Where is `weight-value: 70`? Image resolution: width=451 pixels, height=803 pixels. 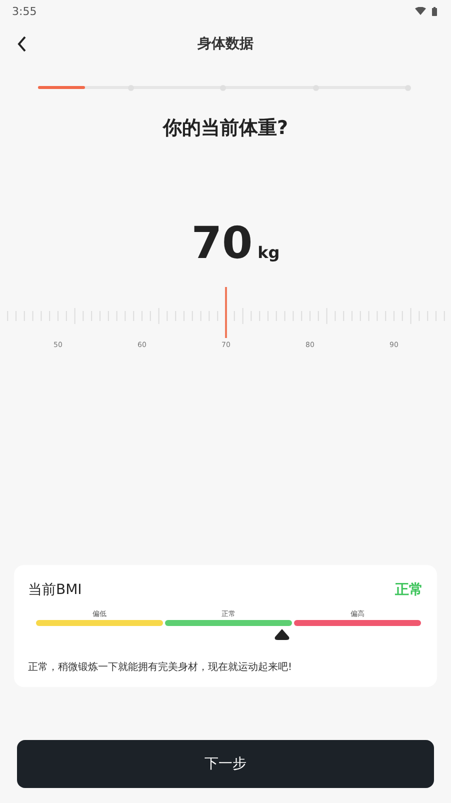
weight-value: 70 is located at coordinates (222, 244).